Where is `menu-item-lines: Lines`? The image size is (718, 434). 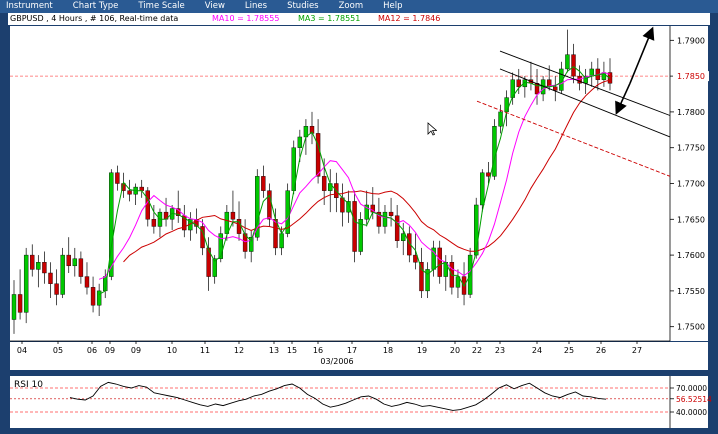
menu-item-lines: Lines is located at coordinates (256, 6).